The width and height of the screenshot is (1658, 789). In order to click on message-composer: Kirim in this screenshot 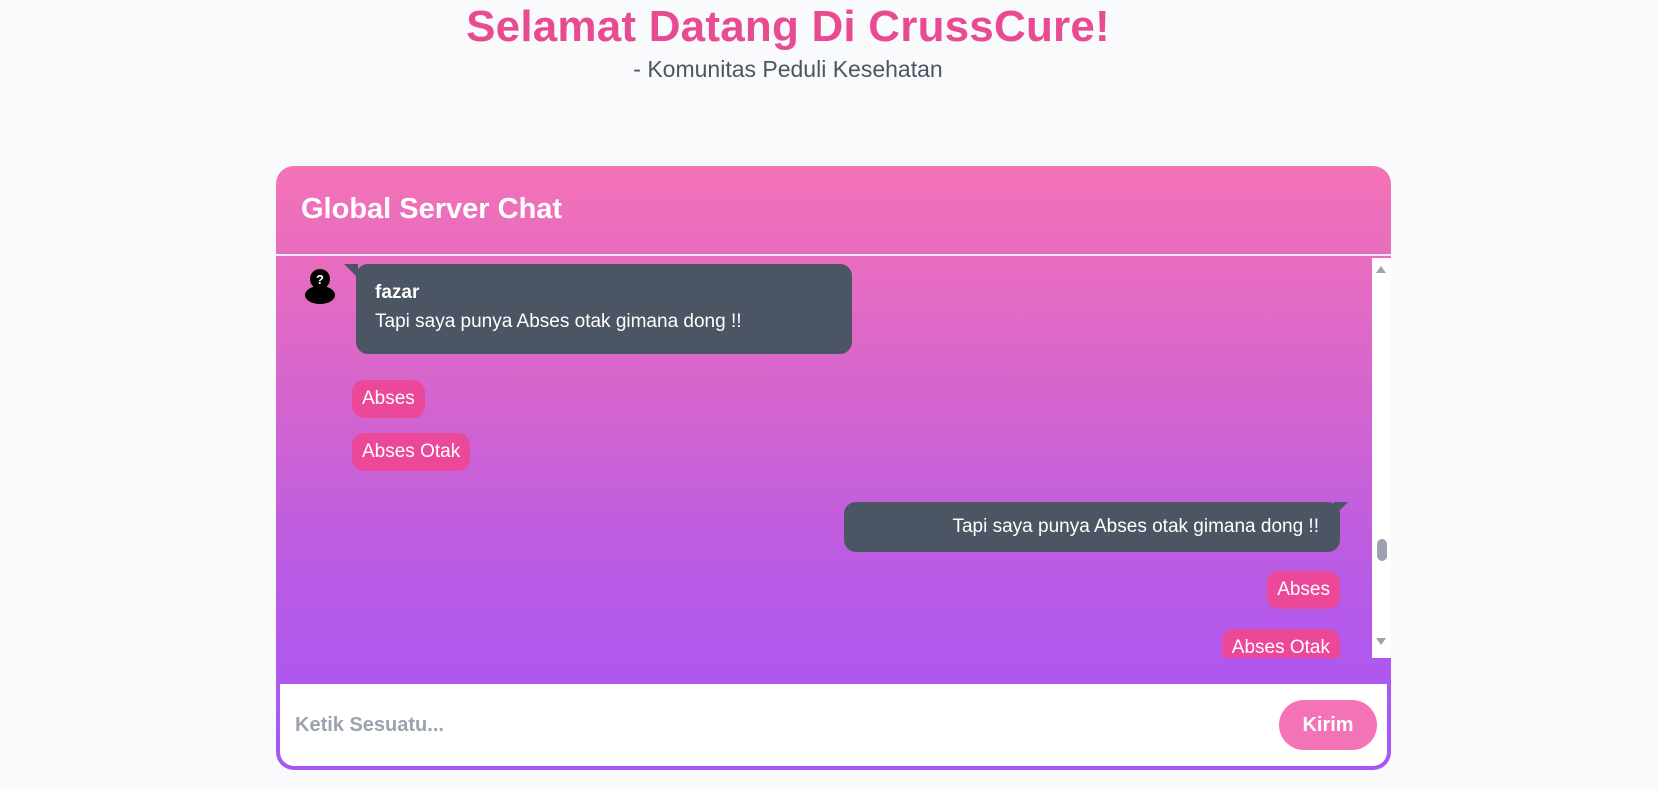, I will do `click(833, 725)`.